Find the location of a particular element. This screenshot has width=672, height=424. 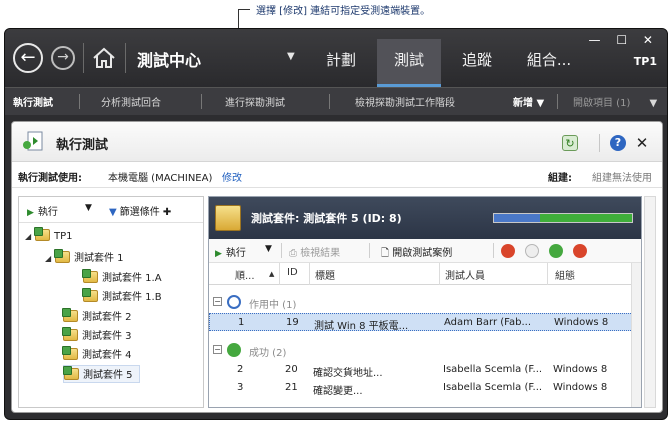

tree-node-label: 測試套件 5 is located at coordinates (108, 375).